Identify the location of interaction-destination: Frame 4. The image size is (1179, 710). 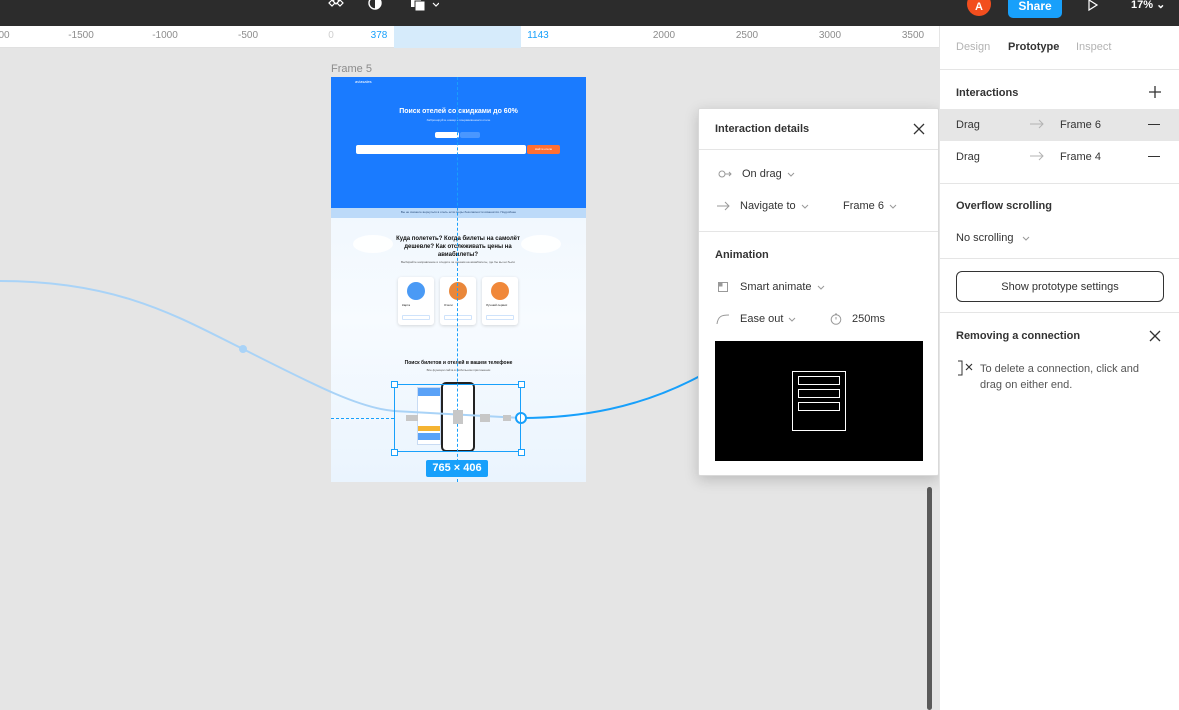
(1080, 157).